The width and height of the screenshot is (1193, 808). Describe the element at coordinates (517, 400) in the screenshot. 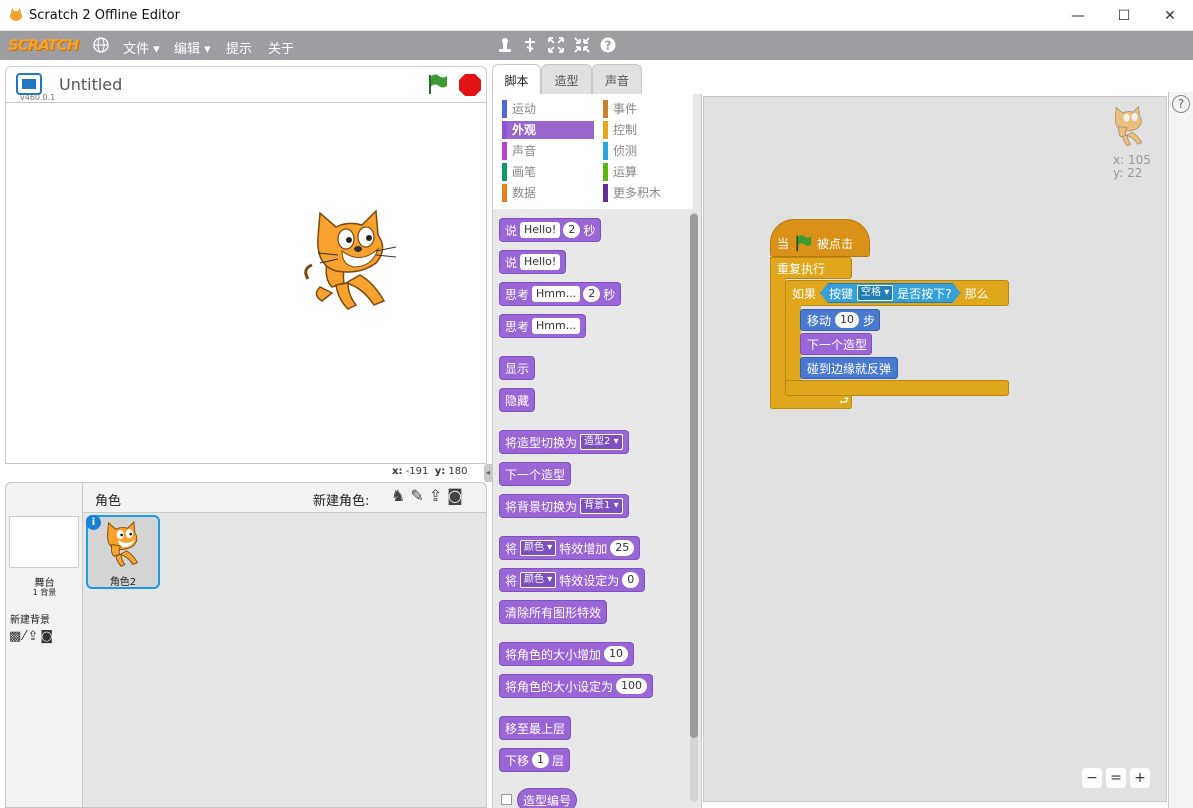

I see `block-hide: 隐藏` at that location.